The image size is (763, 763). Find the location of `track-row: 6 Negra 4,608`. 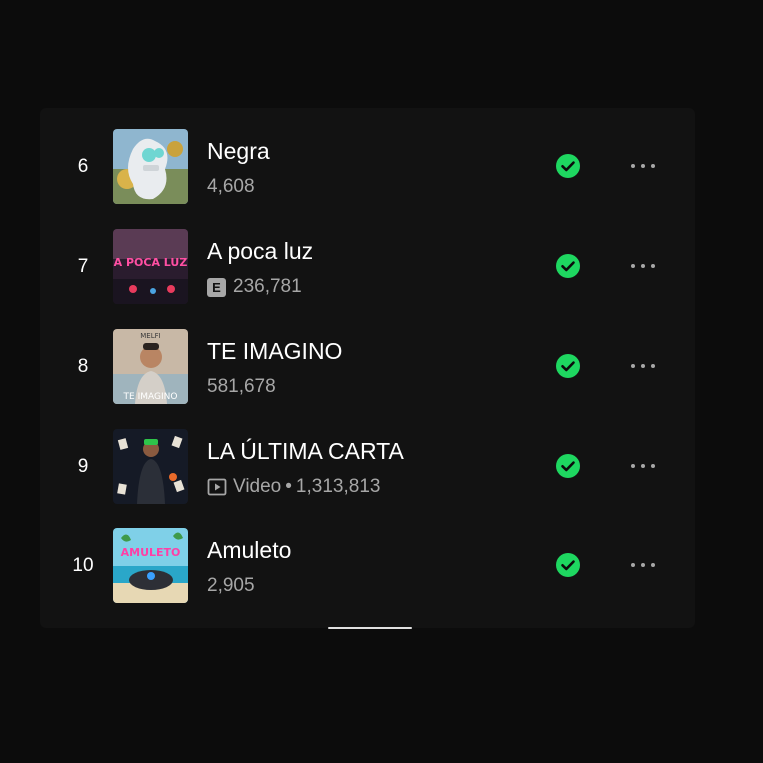

track-row: 6 Negra 4,608 is located at coordinates (381, 167).